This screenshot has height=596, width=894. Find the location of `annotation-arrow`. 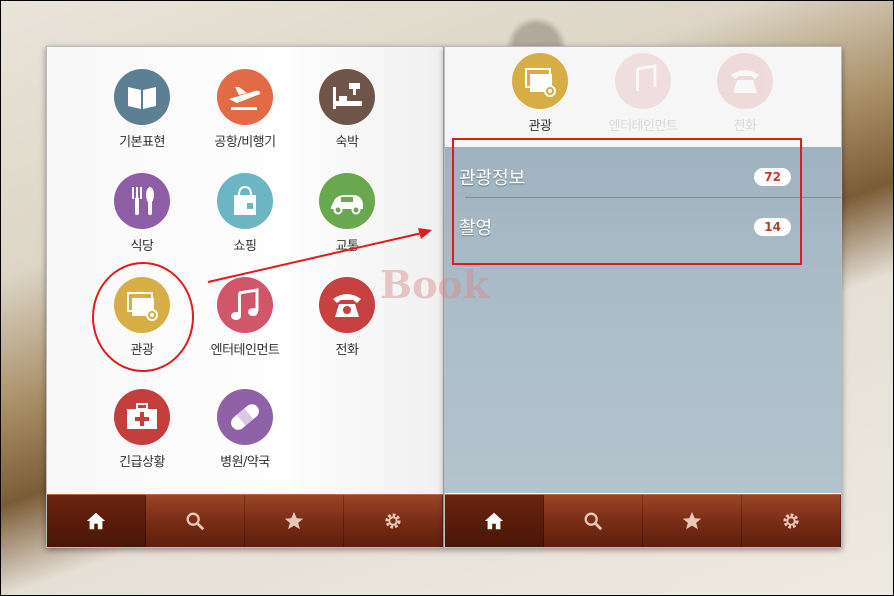

annotation-arrow is located at coordinates (319, 255).